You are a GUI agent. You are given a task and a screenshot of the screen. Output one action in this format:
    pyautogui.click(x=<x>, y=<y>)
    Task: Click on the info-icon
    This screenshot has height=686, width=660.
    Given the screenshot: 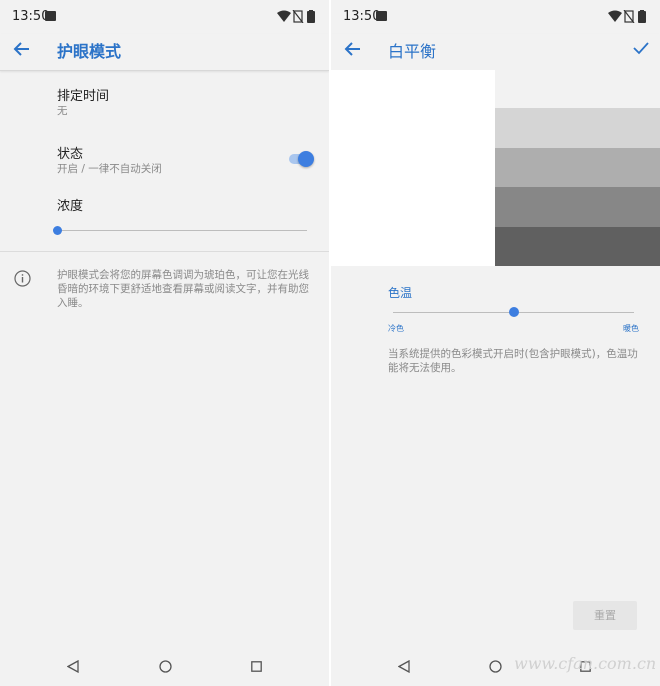 What is the action you would take?
    pyautogui.click(x=22, y=280)
    